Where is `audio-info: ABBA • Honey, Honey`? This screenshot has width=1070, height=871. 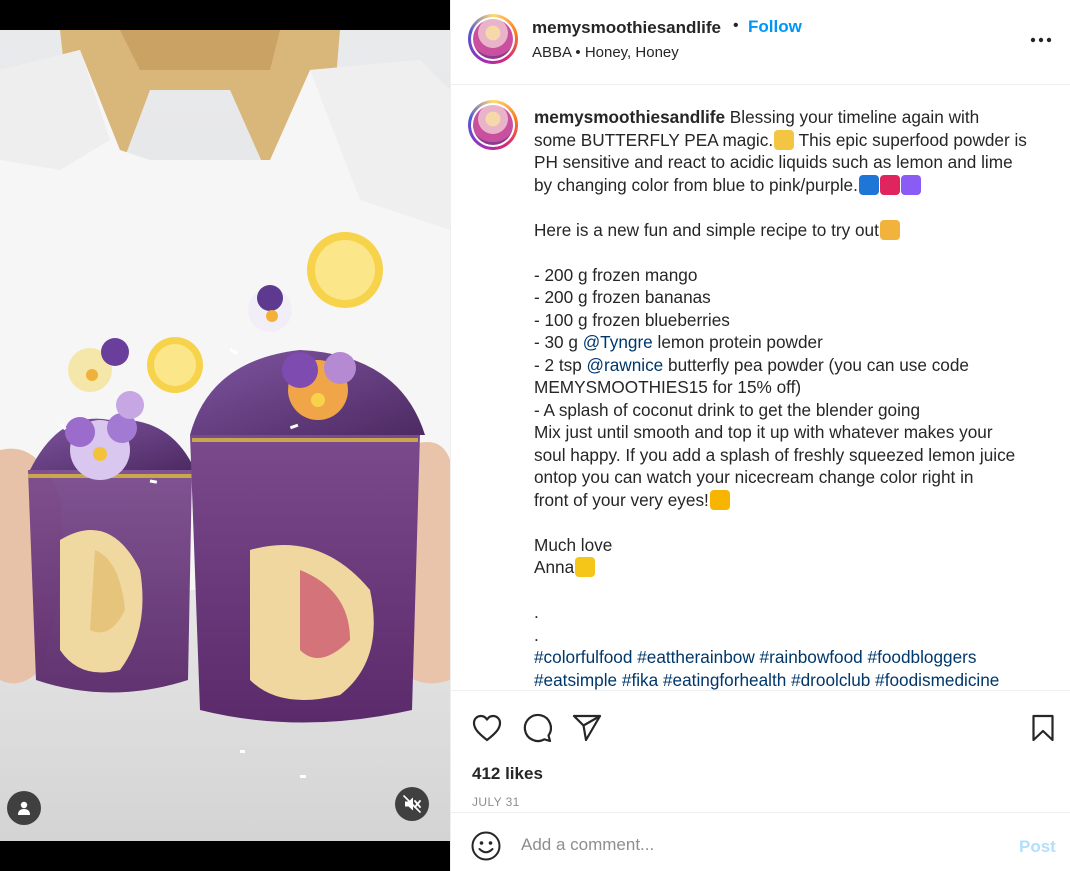
audio-info: ABBA • Honey, Honey is located at coordinates (605, 52).